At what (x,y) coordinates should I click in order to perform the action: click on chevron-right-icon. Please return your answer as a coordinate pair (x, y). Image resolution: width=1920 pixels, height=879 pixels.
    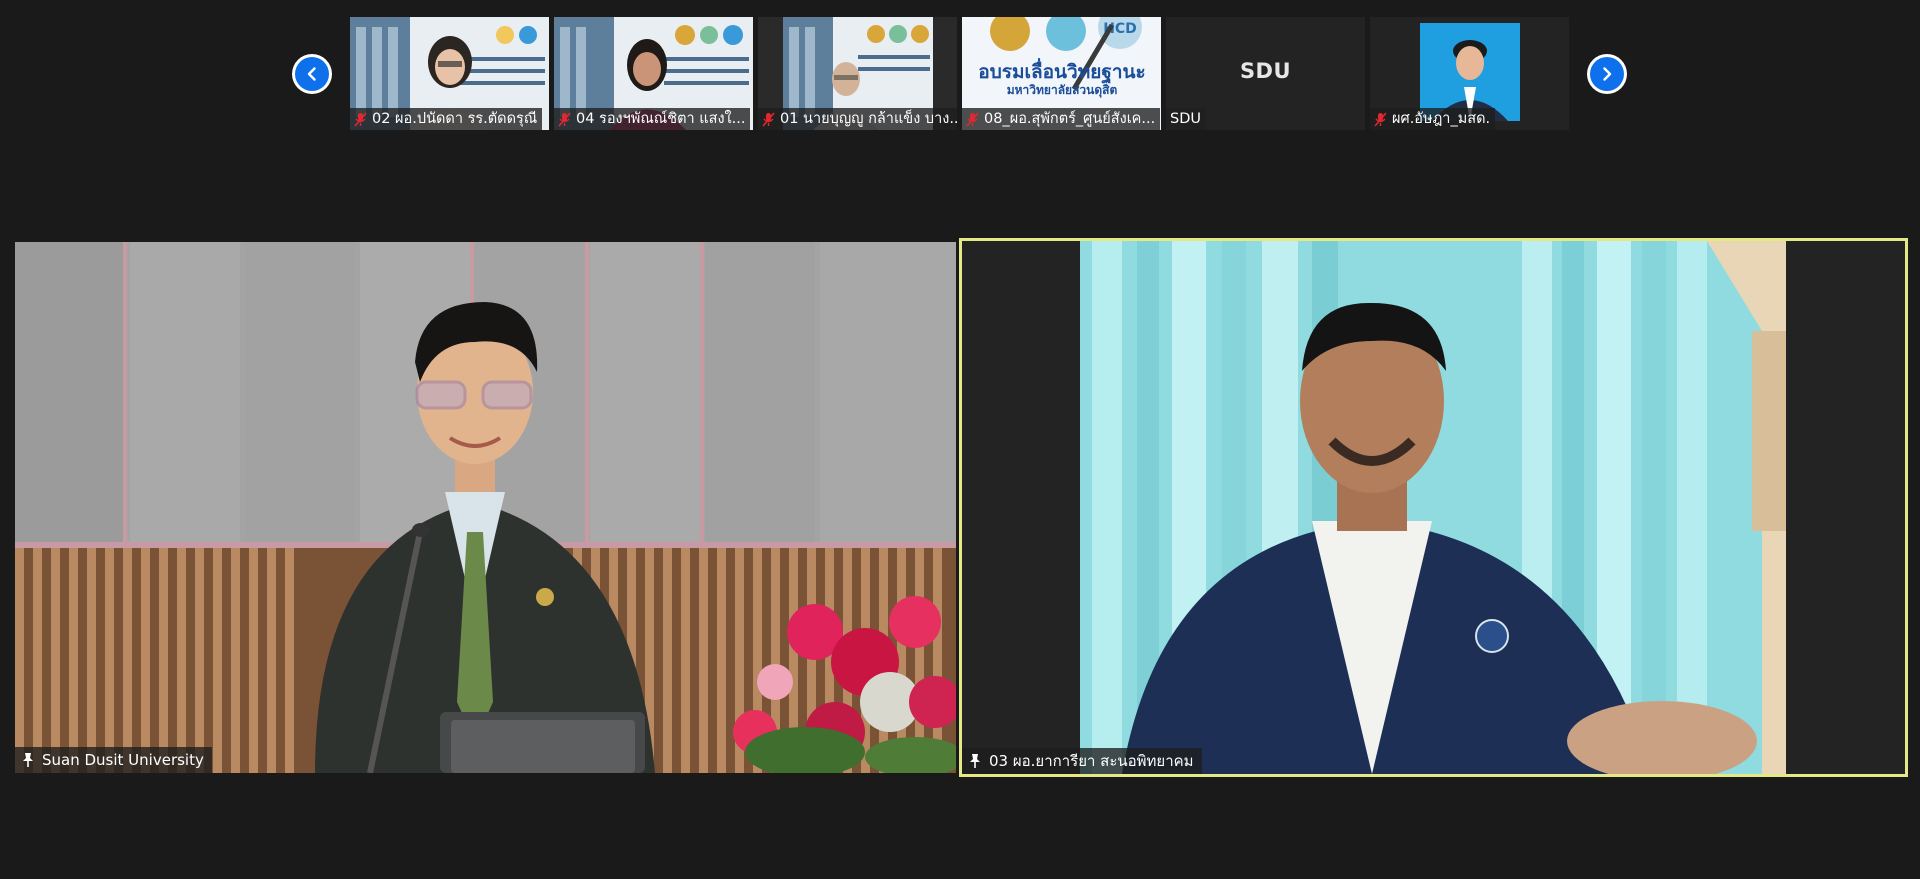
    Looking at the image, I should click on (1607, 74).